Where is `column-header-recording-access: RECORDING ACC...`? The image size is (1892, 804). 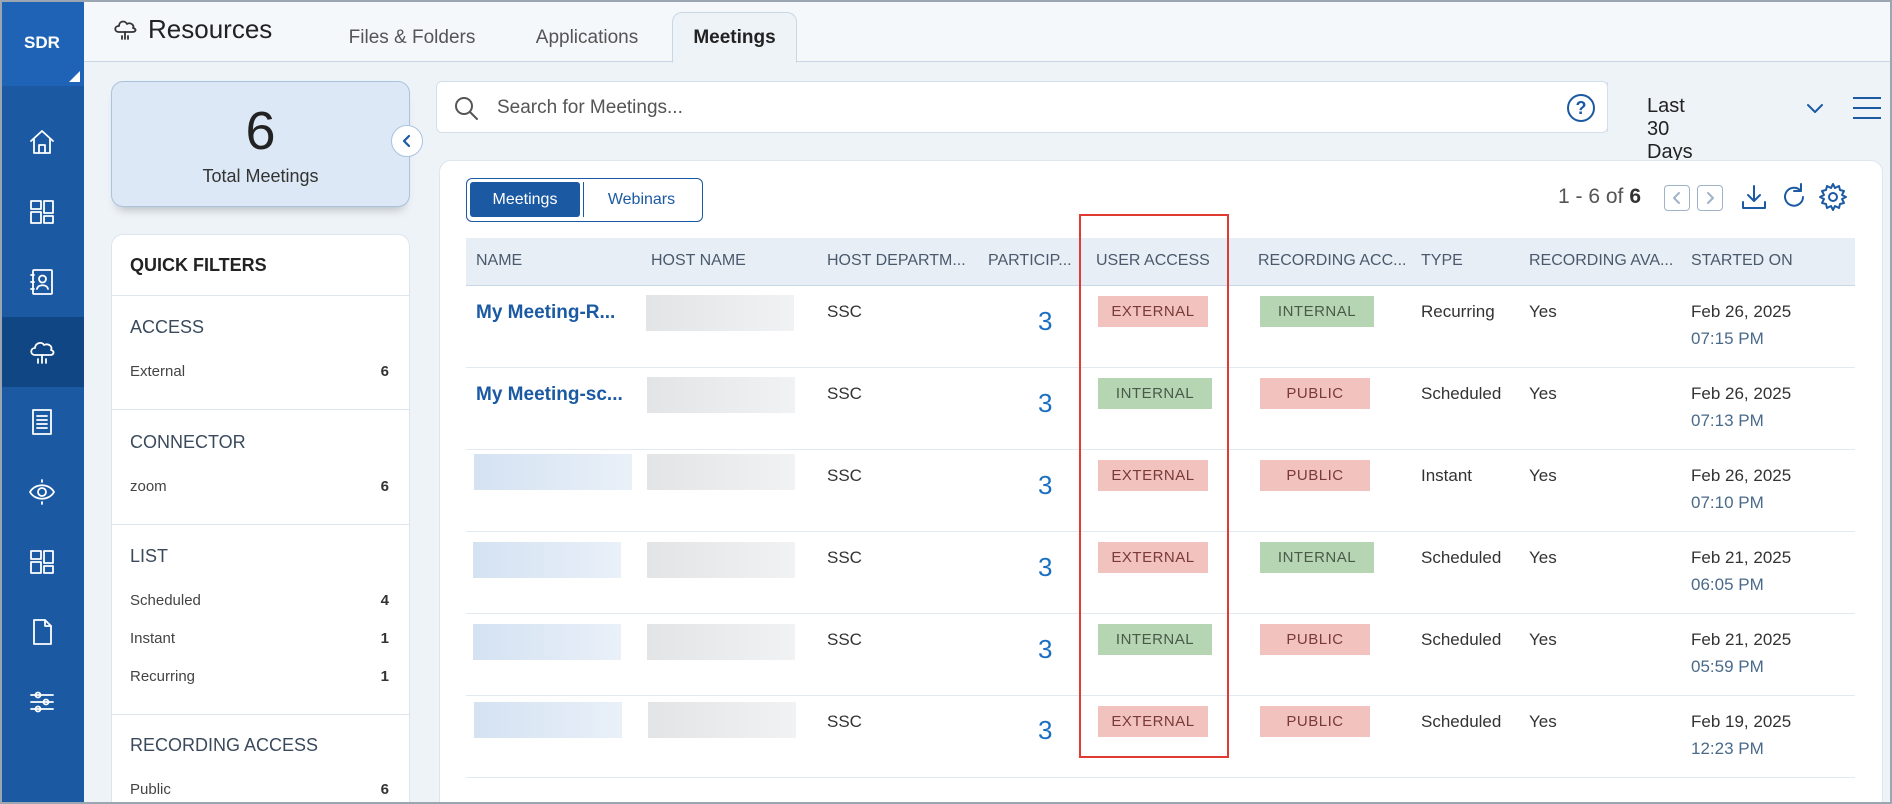 column-header-recording-access: RECORDING ACC... is located at coordinates (1332, 261).